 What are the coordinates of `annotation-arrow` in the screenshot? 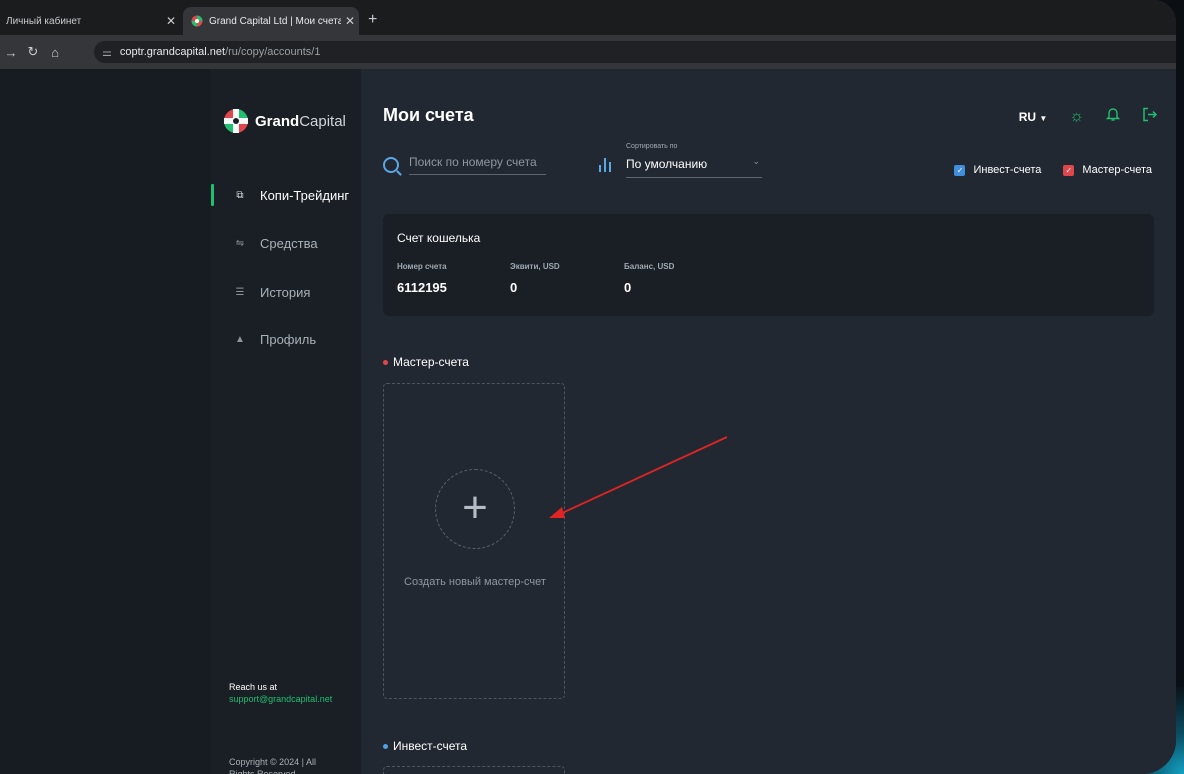 It's located at (638, 477).